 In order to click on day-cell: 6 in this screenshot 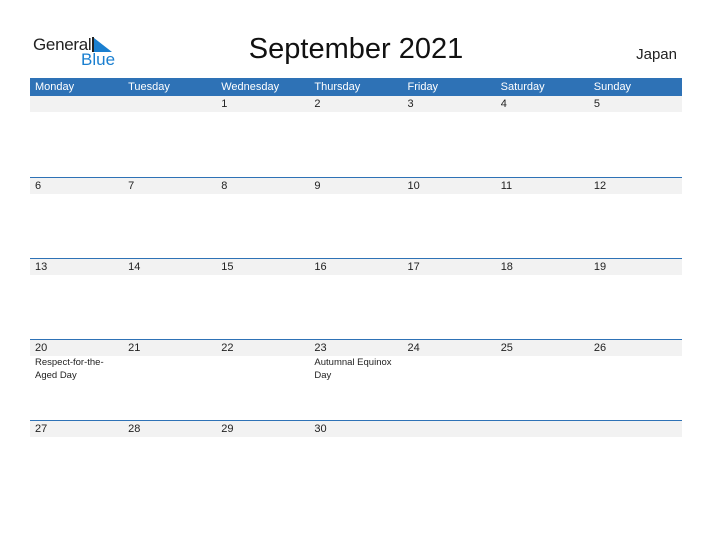, I will do `click(76, 218)`.